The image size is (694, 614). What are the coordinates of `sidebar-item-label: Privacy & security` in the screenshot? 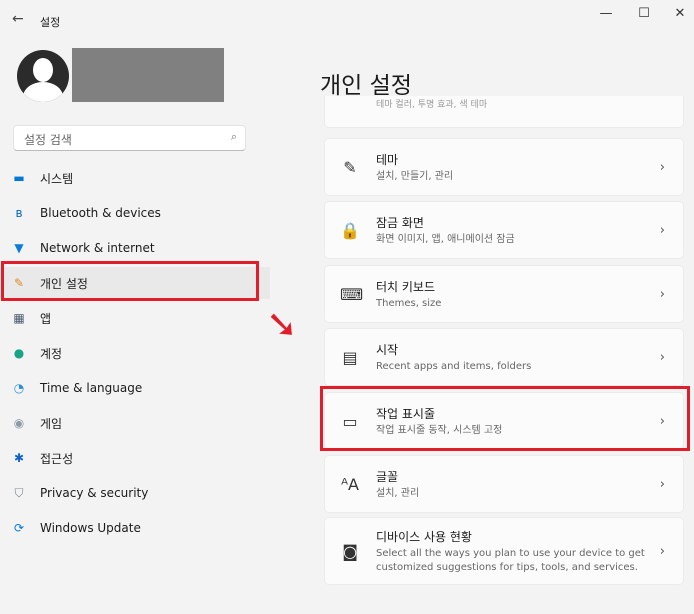 It's located at (94, 493).